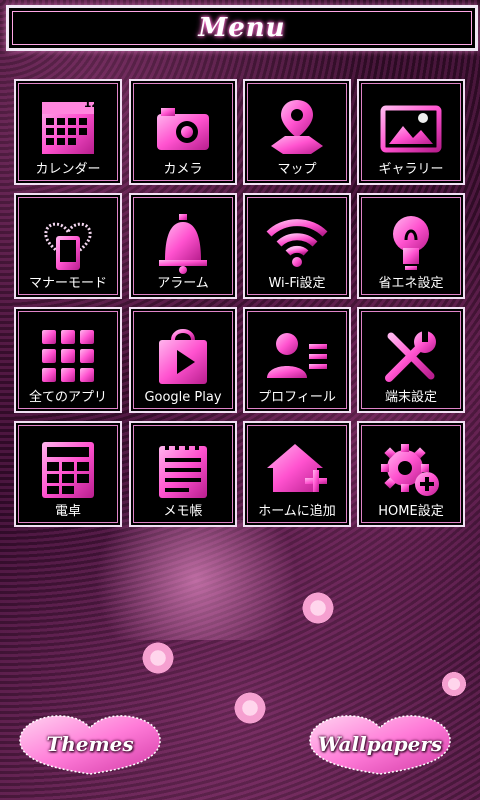  What do you see at coordinates (297, 242) in the screenshot?
I see `wifi-icon` at bounding box center [297, 242].